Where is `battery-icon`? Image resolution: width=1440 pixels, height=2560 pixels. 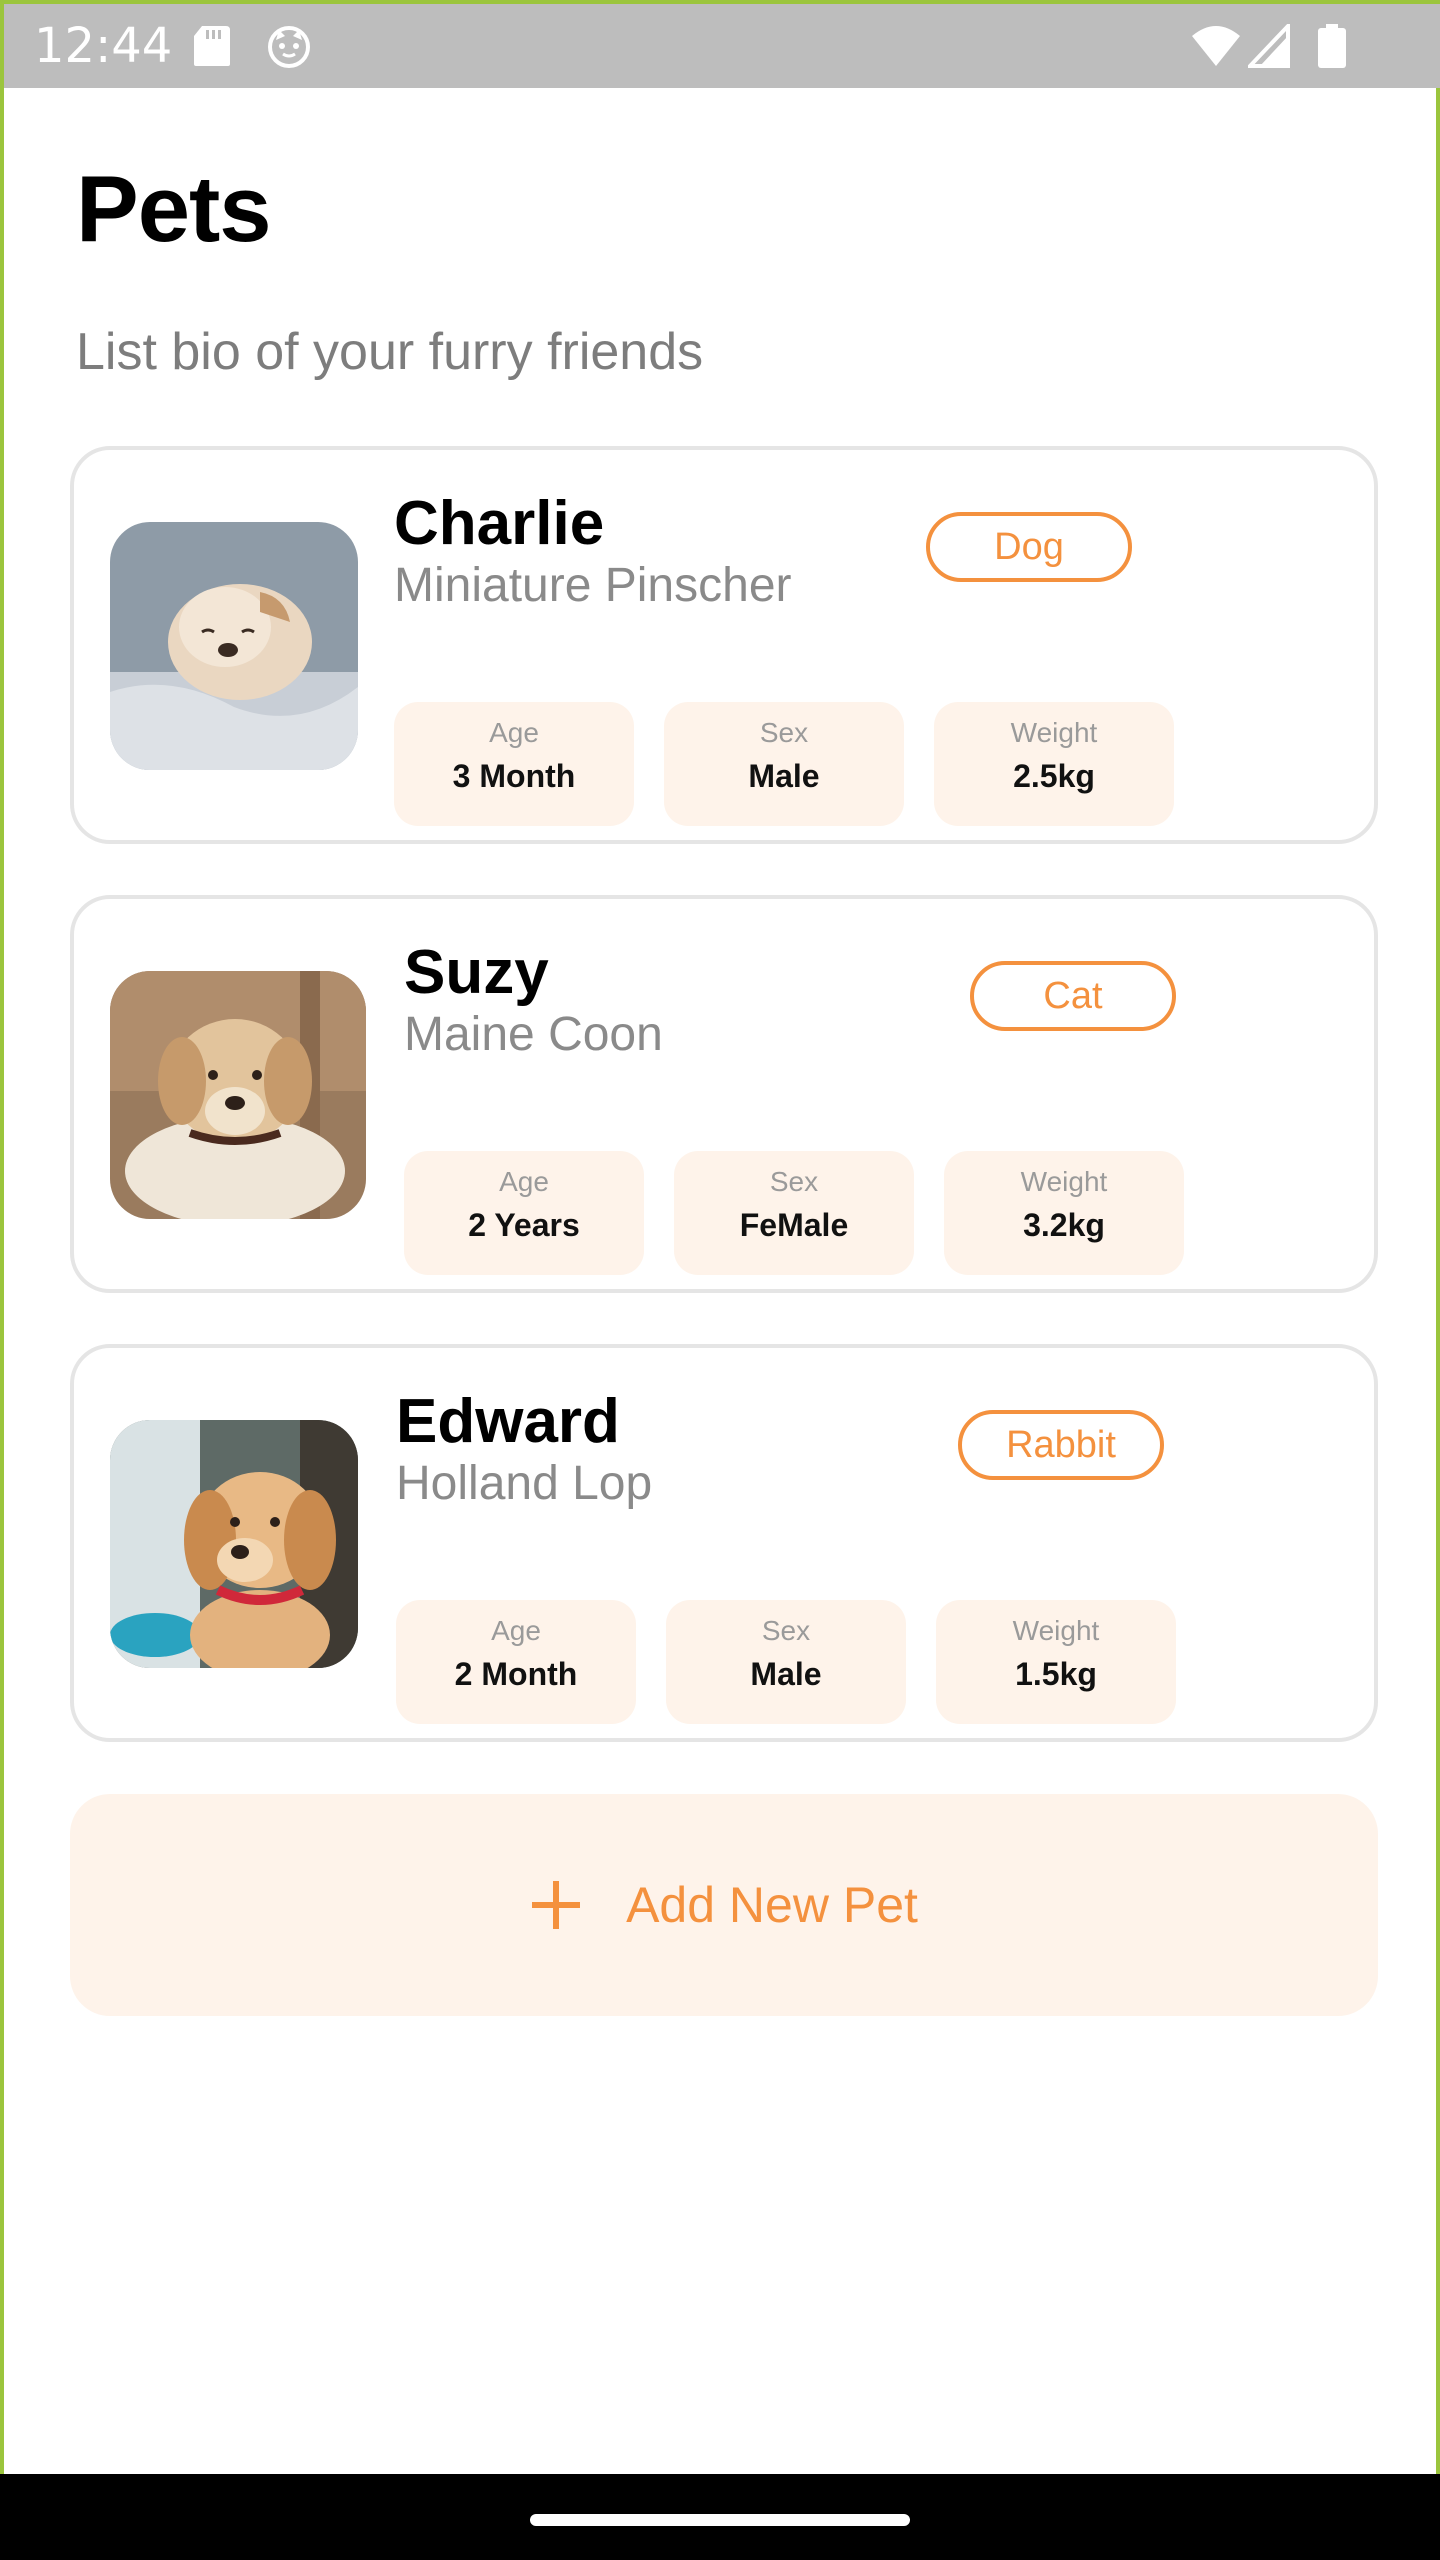 battery-icon is located at coordinates (1332, 46).